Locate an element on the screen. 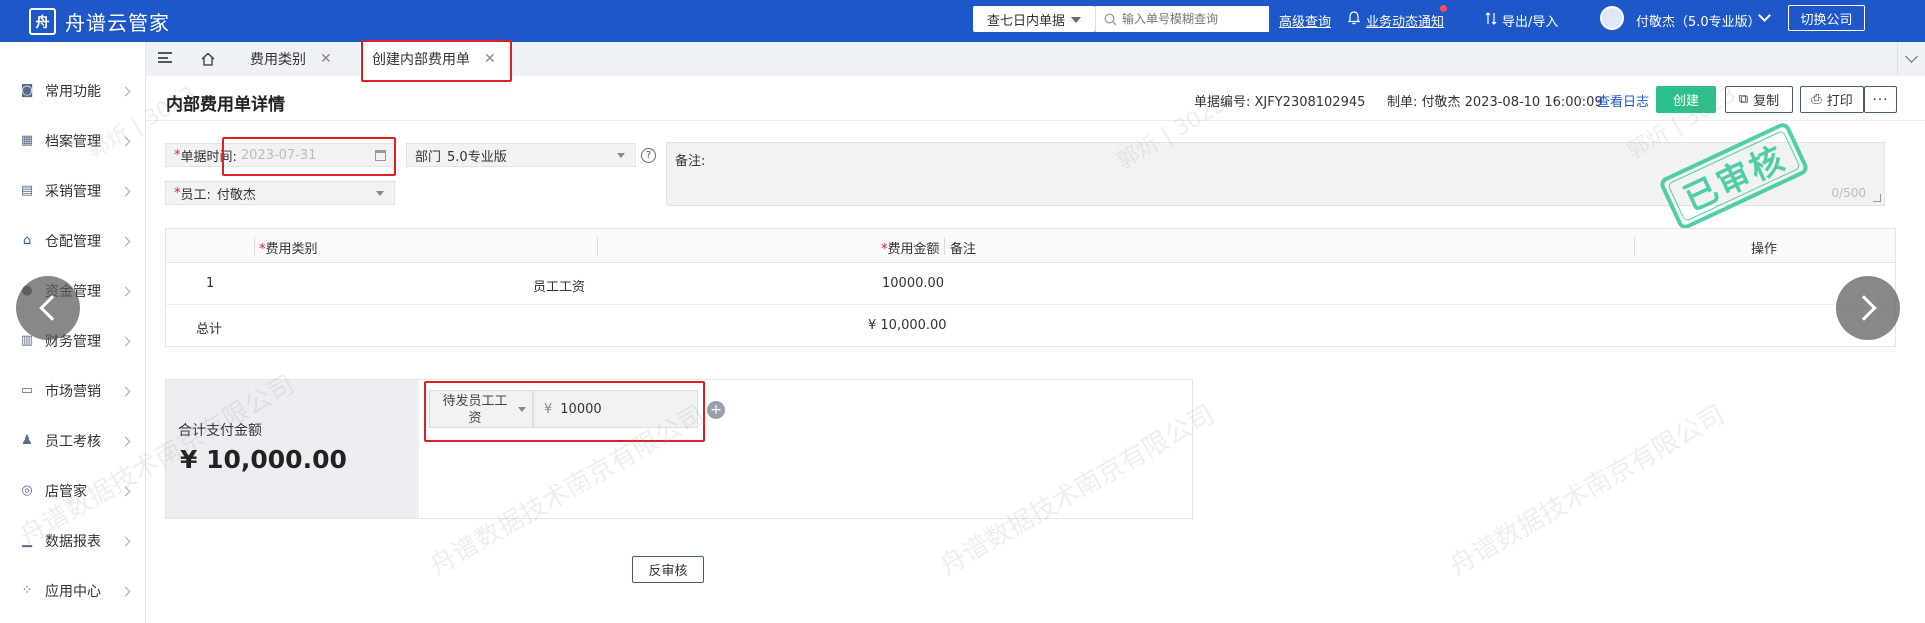 Image resolution: width=1925 pixels, height=623 pixels. sidebar-item-label: 数据报表 is located at coordinates (73, 542).